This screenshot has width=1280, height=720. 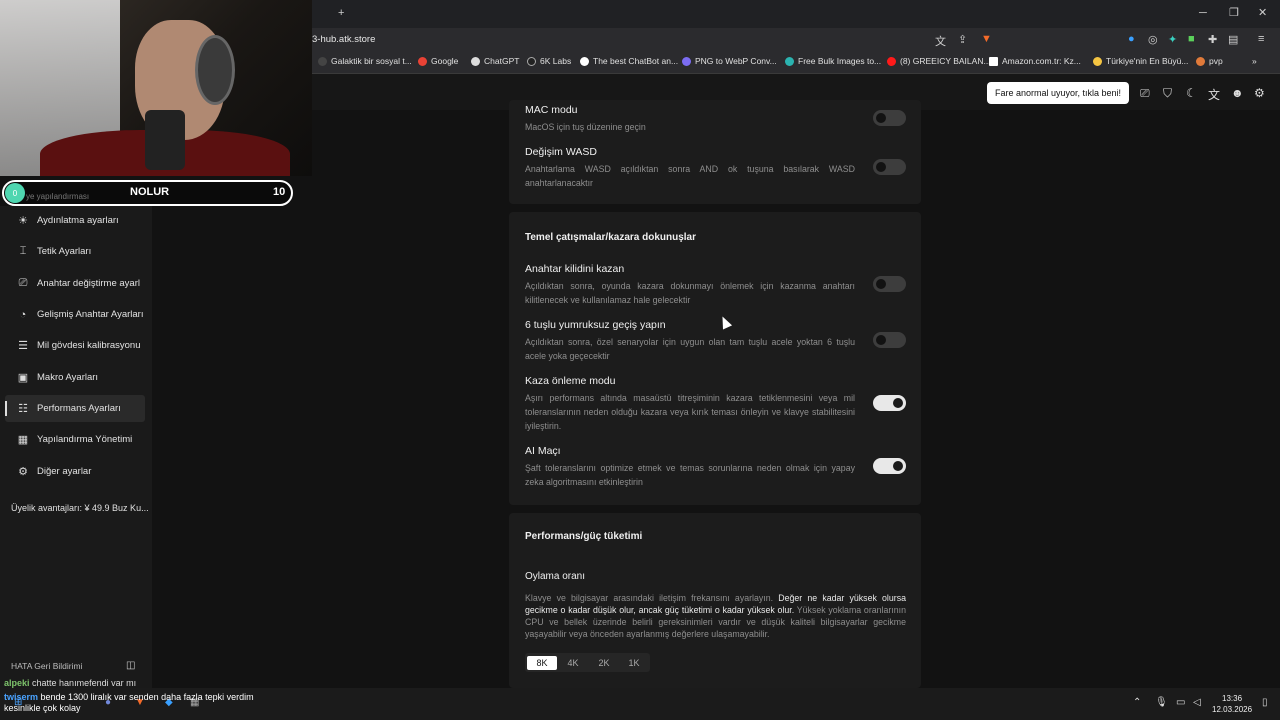 I want to click on translate-icon: 文, so click(x=940, y=41).